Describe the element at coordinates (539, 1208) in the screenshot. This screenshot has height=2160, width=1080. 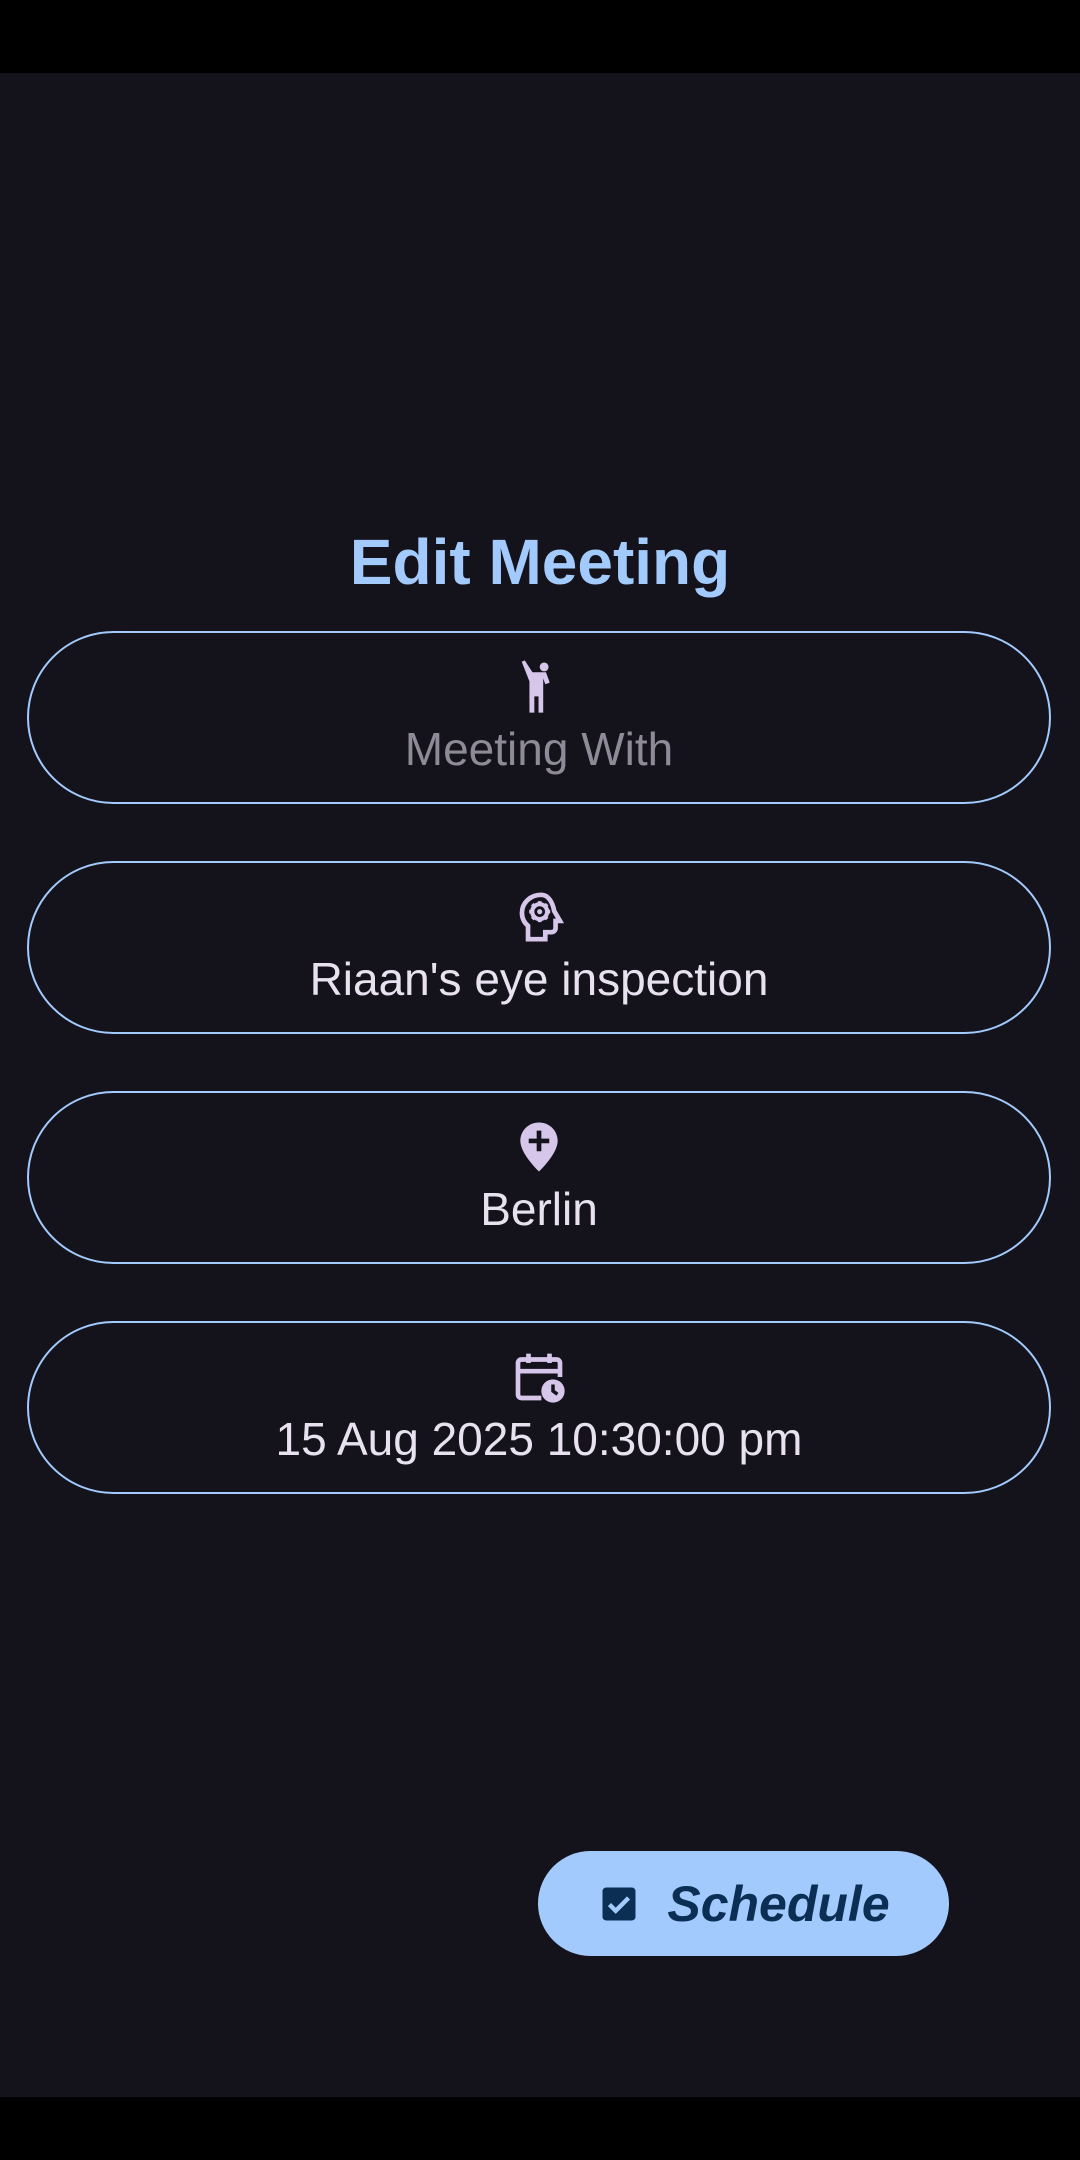
I see `location-value: Berlin` at that location.